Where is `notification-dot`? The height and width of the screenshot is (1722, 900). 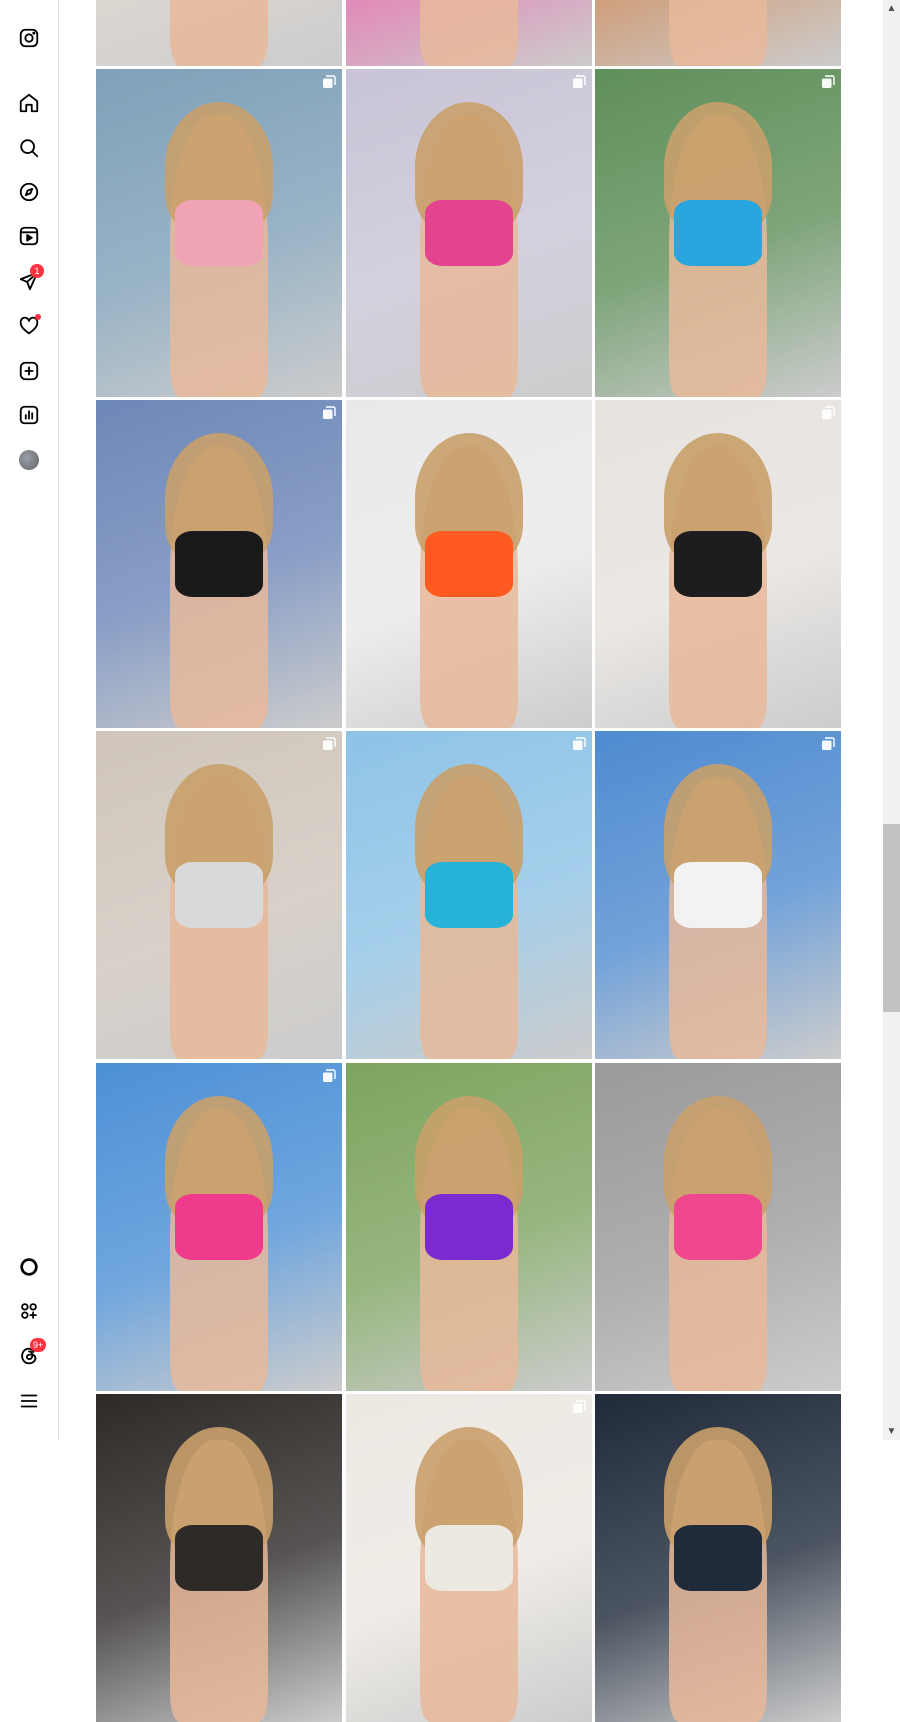 notification-dot is located at coordinates (38, 317).